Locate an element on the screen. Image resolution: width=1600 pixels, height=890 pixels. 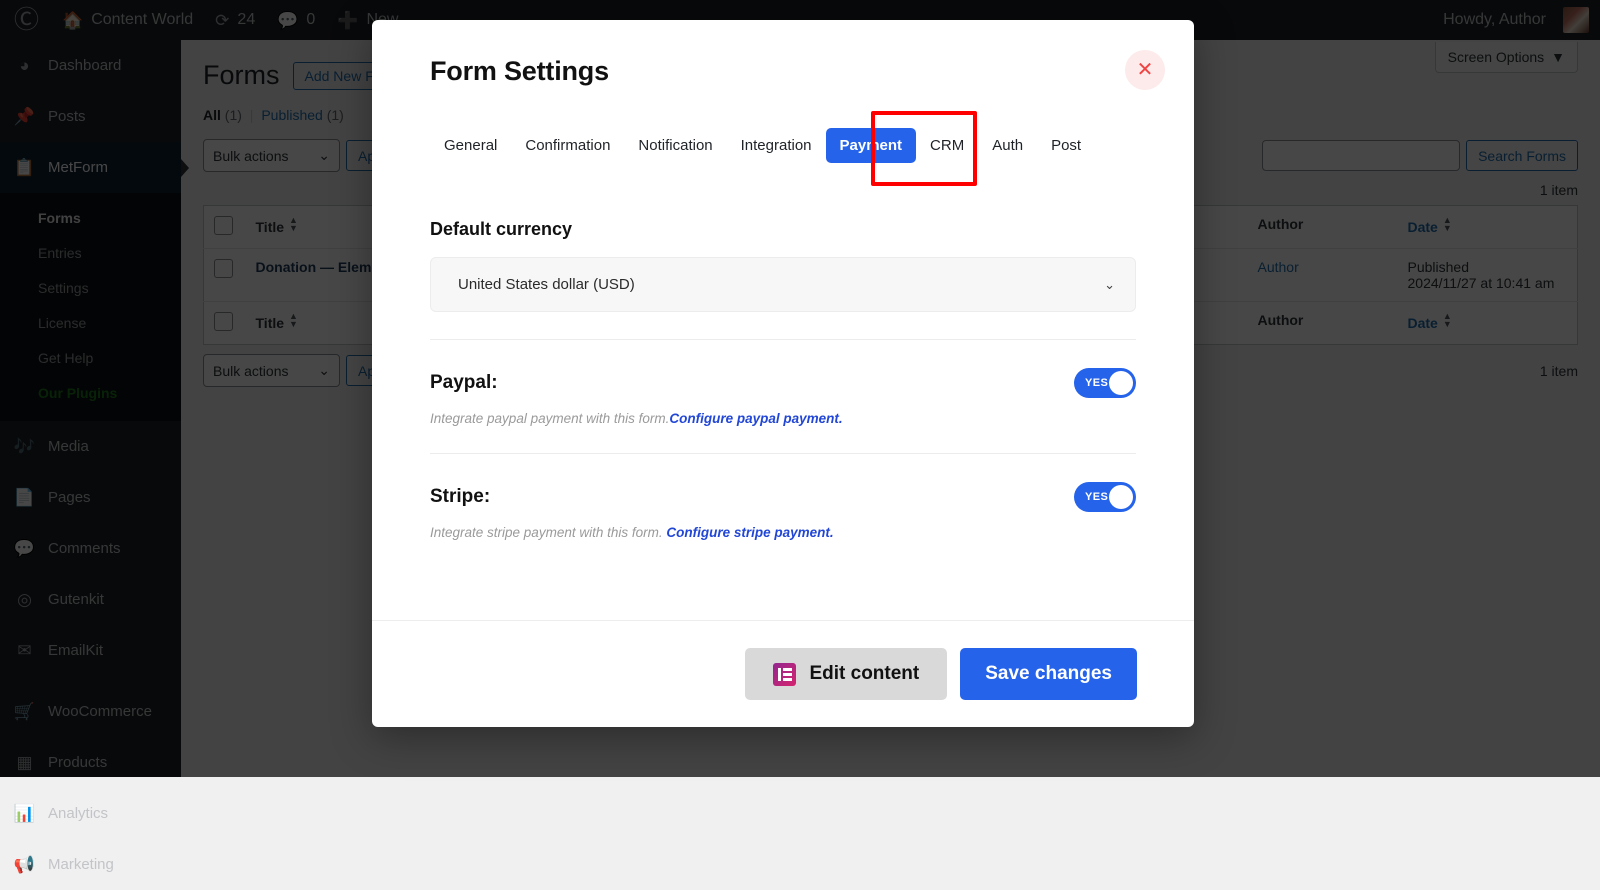
stripe-toggle-knob is located at coordinates (1121, 497).